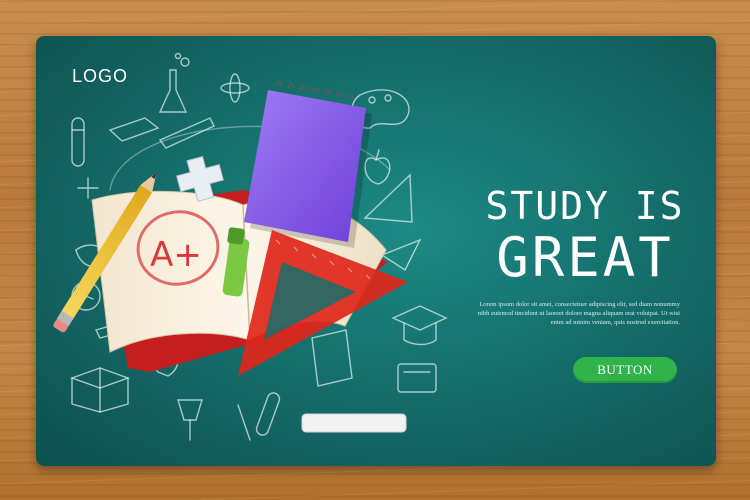 The image size is (750, 500). Describe the element at coordinates (100, 76) in the screenshot. I see `logo: LOGO` at that location.